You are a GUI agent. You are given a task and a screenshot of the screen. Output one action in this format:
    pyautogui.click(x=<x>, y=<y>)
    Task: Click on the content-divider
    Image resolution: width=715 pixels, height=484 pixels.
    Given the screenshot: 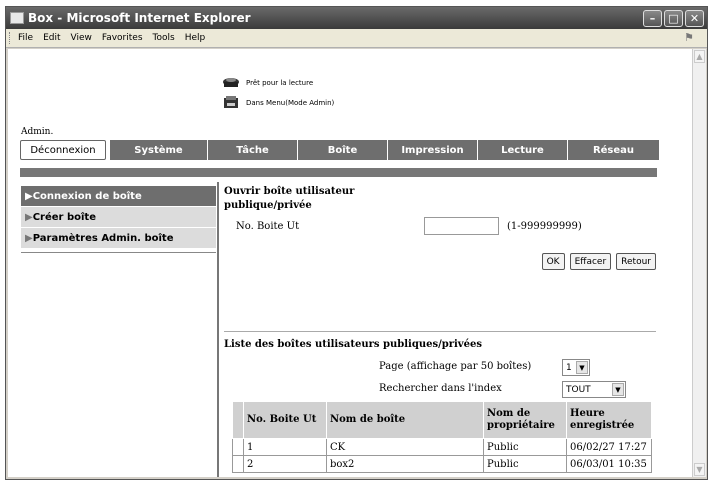 What is the action you would take?
    pyautogui.click(x=218, y=329)
    